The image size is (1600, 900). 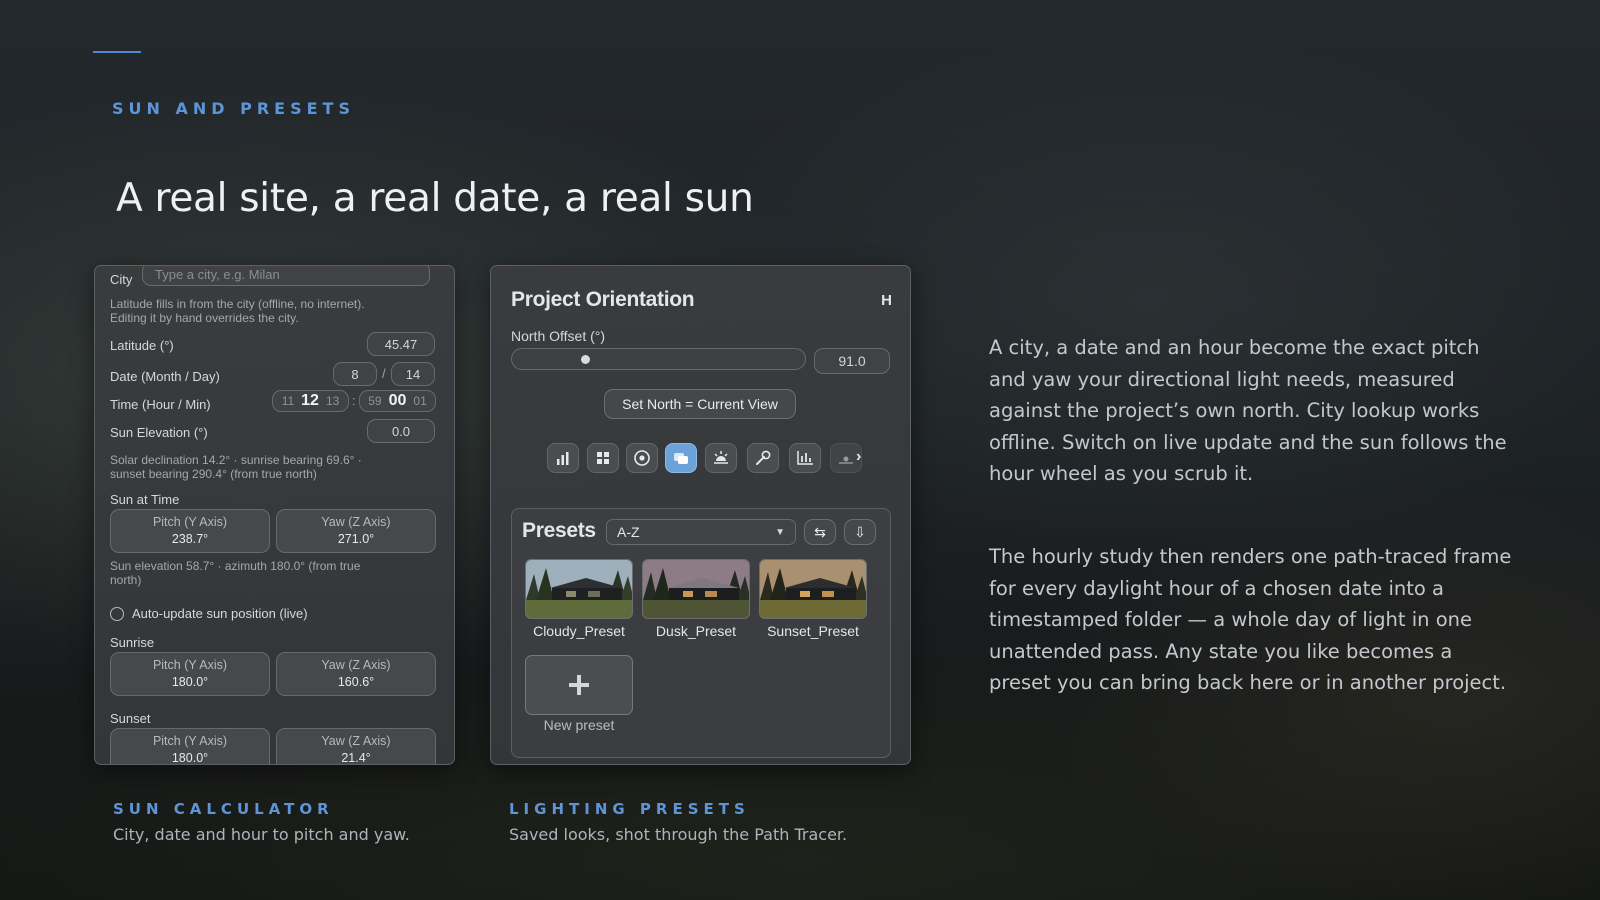 What do you see at coordinates (190, 674) in the screenshot?
I see `sunrise-pitch: Pitch (Y Axis) 180.0°` at bounding box center [190, 674].